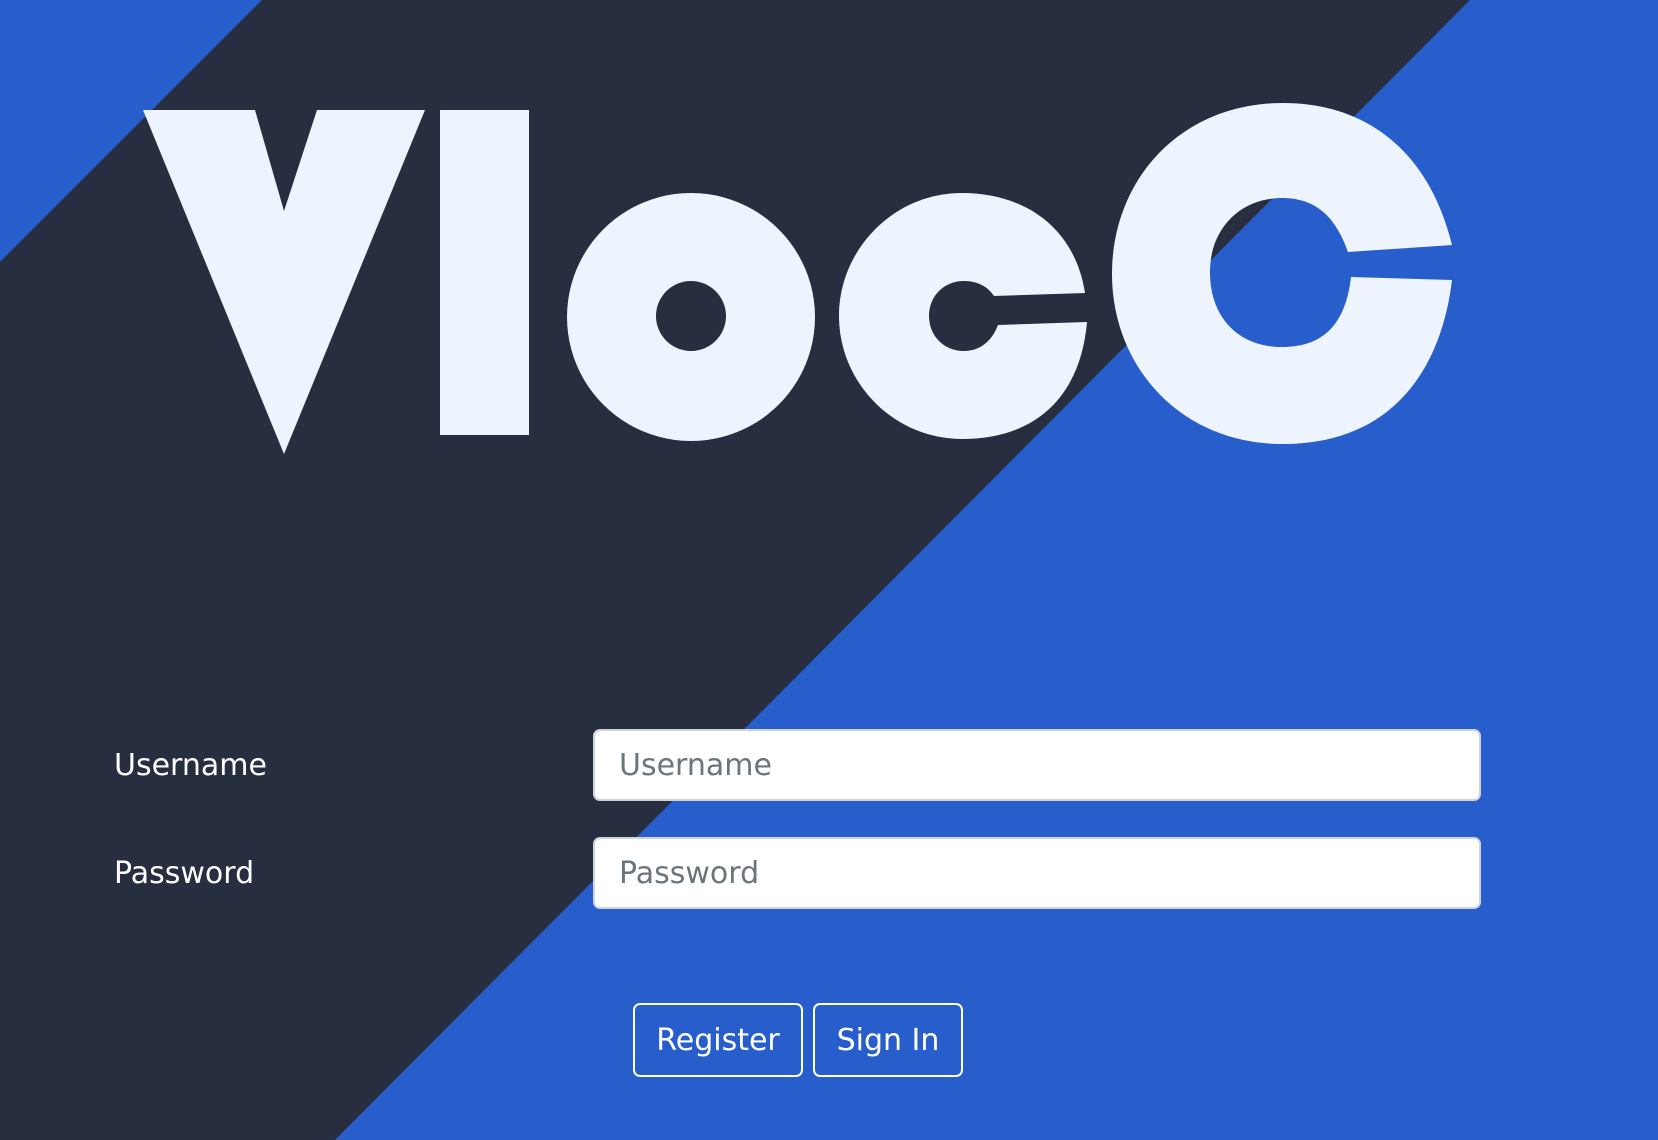 The image size is (1658, 1140). Describe the element at coordinates (1282, 273) in the screenshot. I see `logo-letter-c-large` at that location.